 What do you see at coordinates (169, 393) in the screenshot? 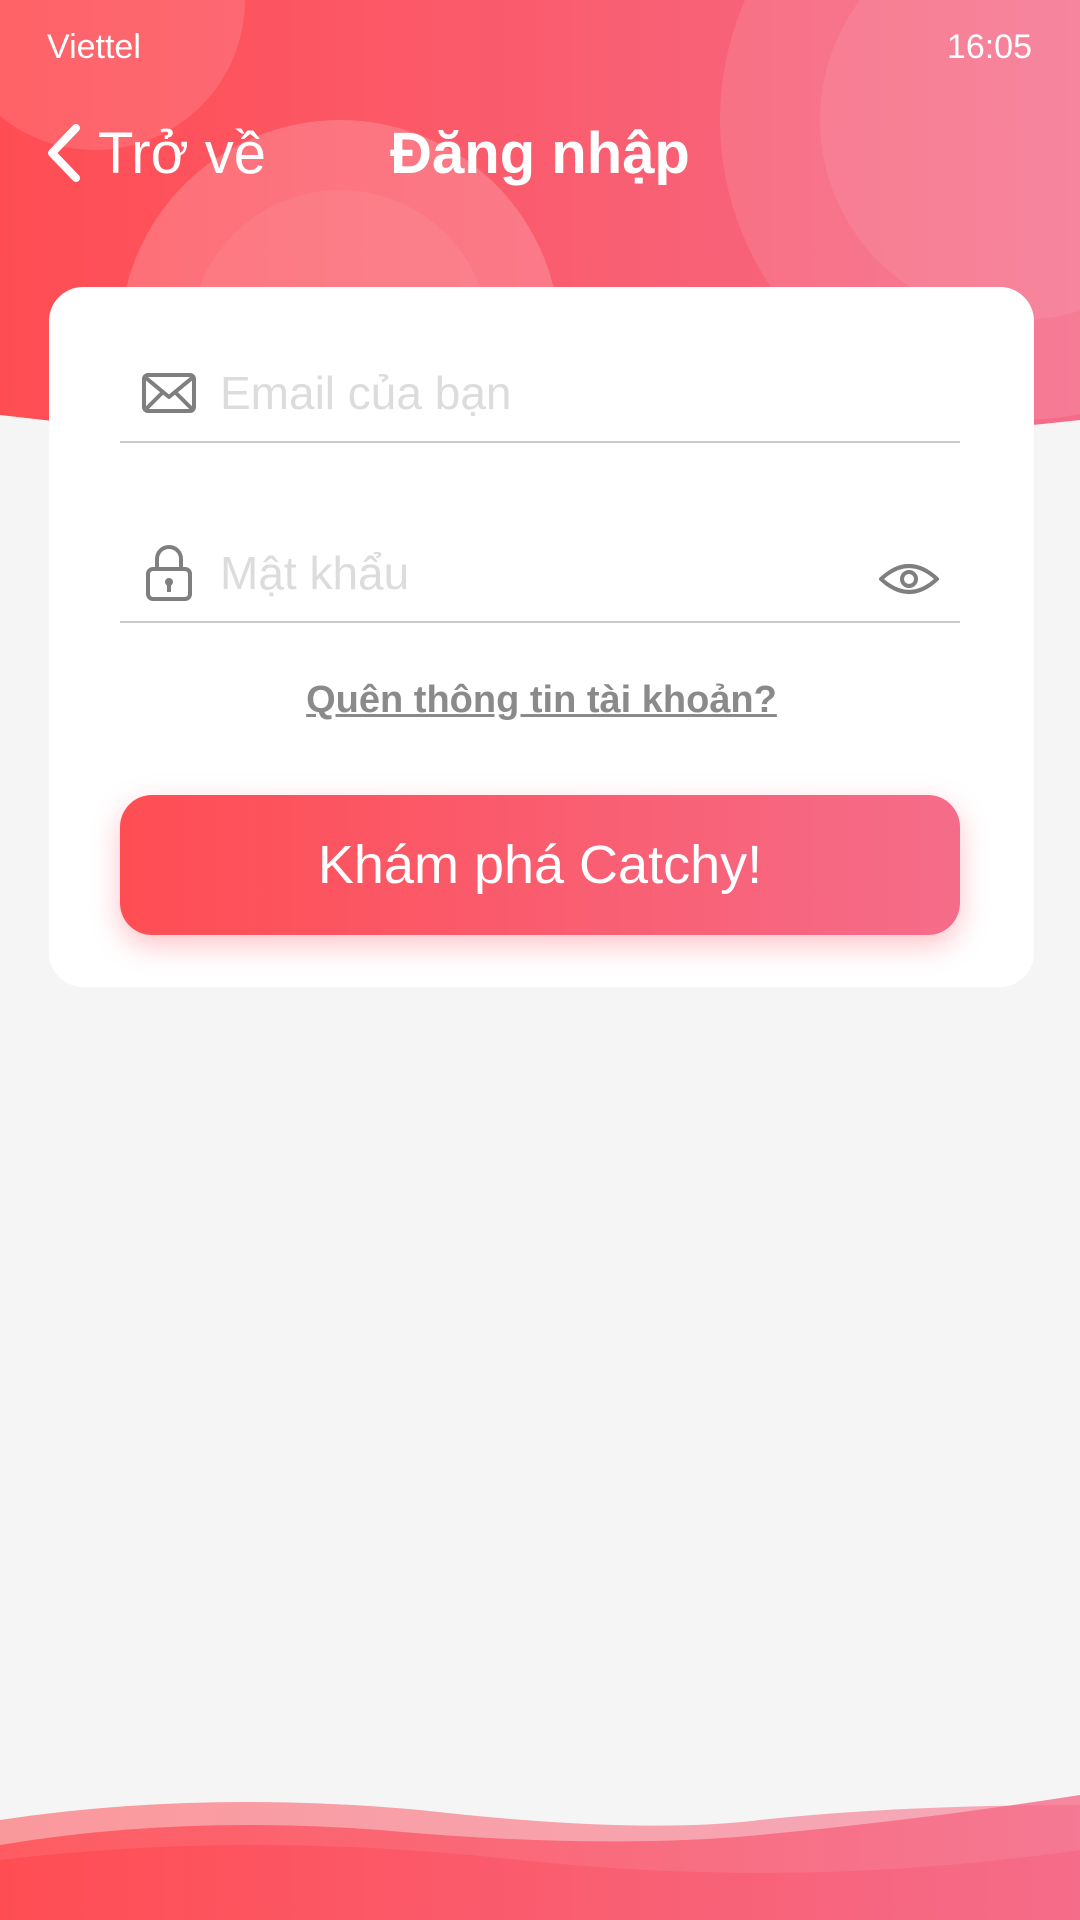
I see `envelope-icon` at bounding box center [169, 393].